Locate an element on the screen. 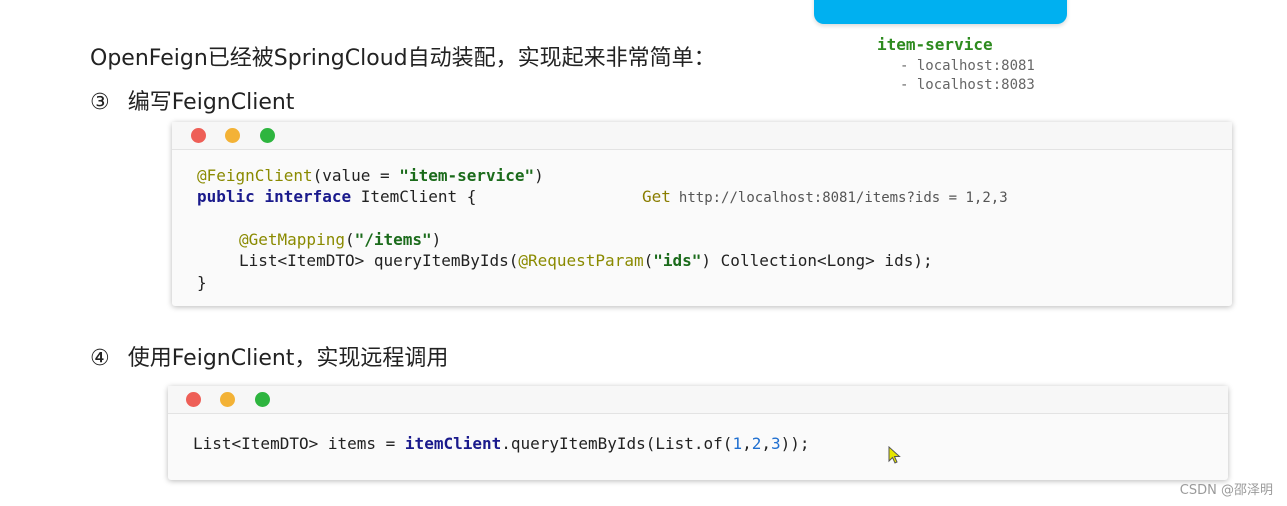 The image size is (1287, 506). number-literal: 1 is located at coordinates (737, 443).